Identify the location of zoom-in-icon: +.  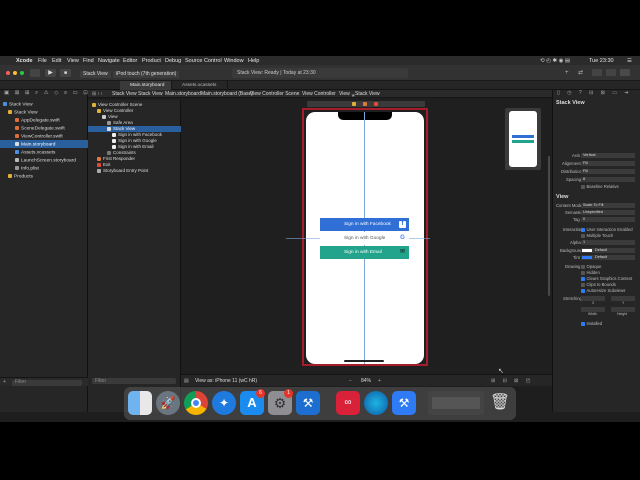
(379, 381).